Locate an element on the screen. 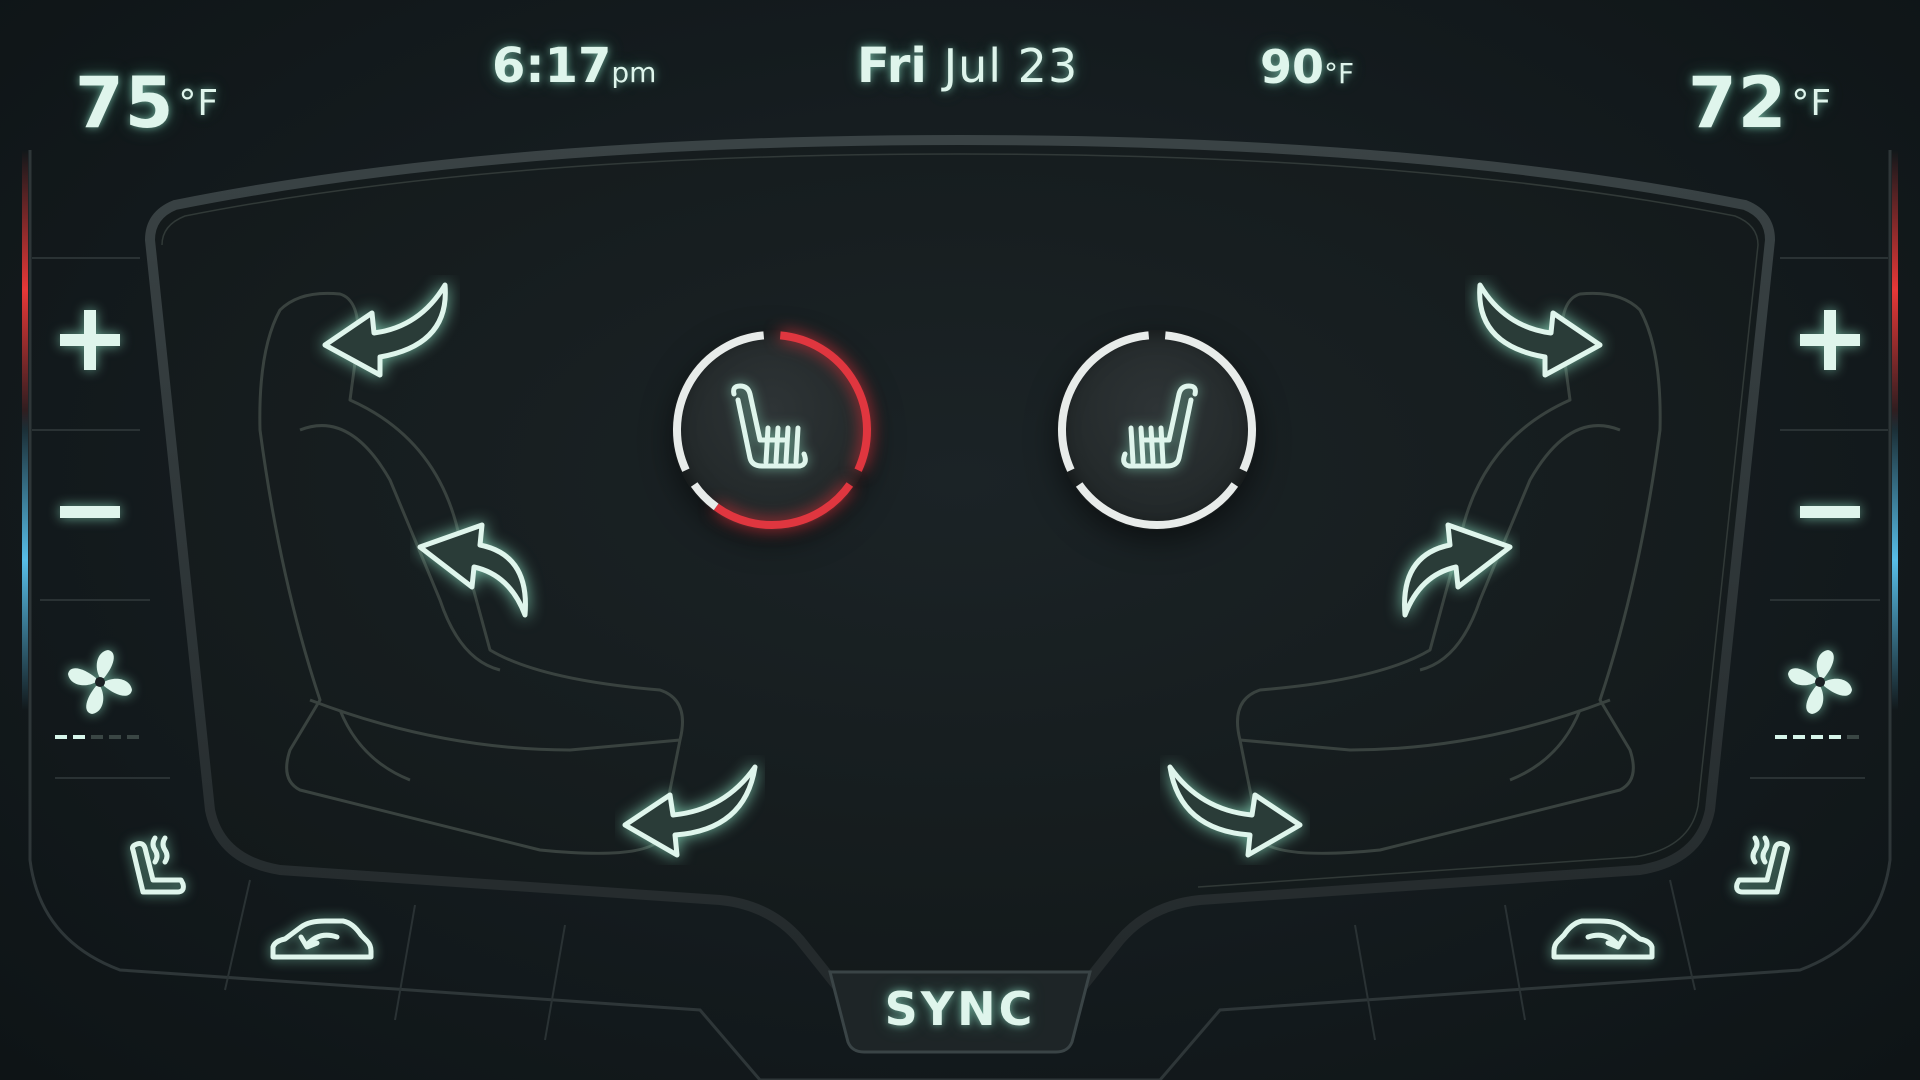  date-day: Fri is located at coordinates (892, 66).